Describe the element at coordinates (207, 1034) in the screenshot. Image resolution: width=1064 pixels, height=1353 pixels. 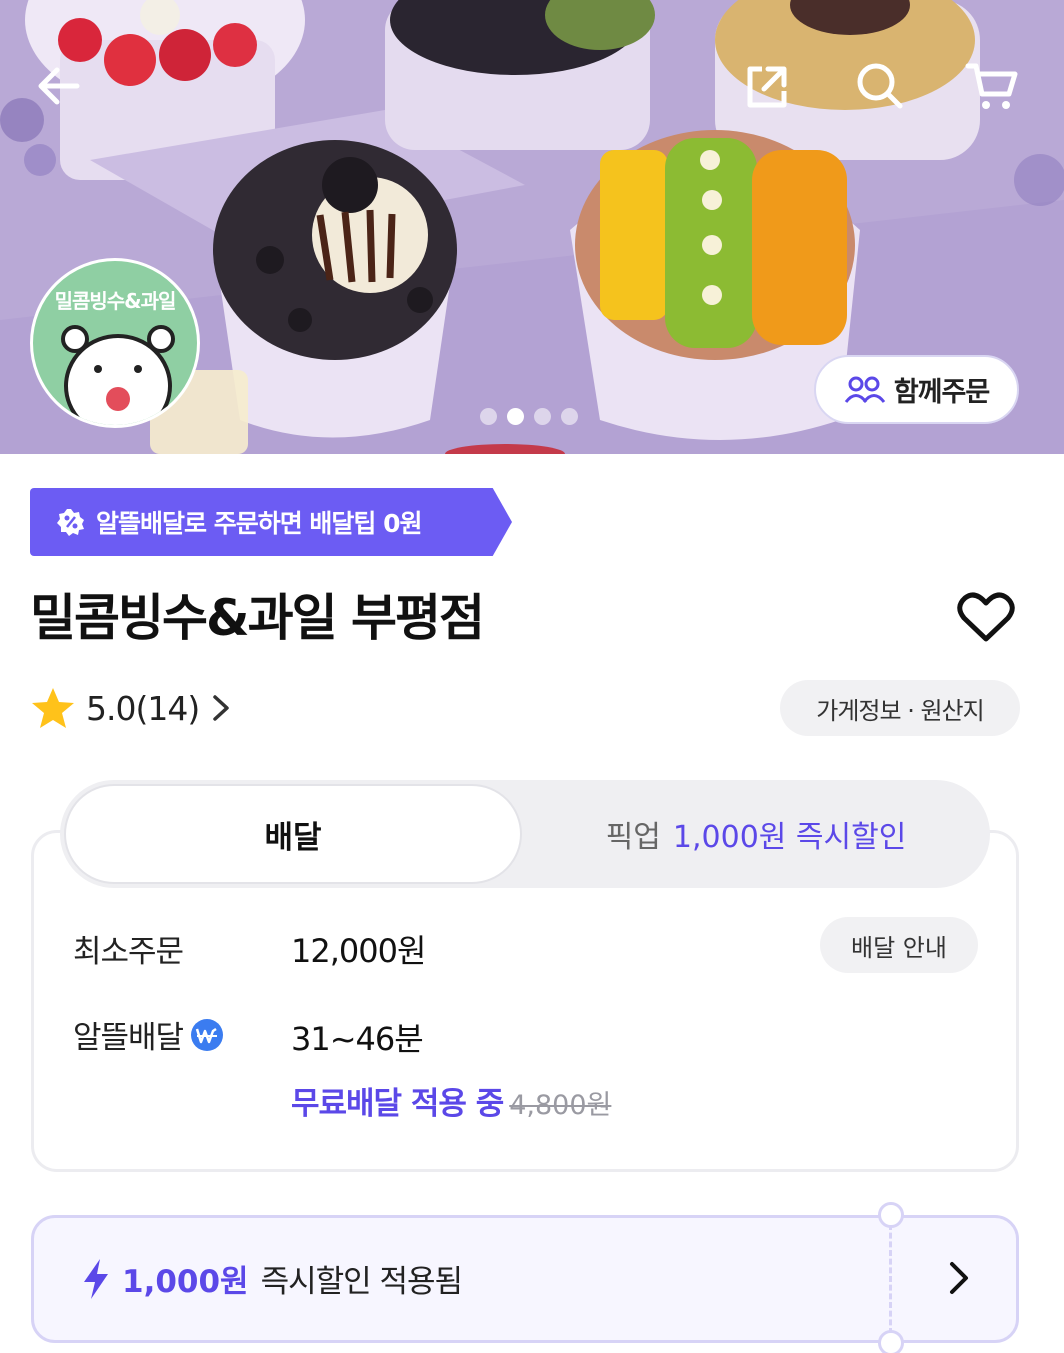
I see `won-coin-icon` at that location.